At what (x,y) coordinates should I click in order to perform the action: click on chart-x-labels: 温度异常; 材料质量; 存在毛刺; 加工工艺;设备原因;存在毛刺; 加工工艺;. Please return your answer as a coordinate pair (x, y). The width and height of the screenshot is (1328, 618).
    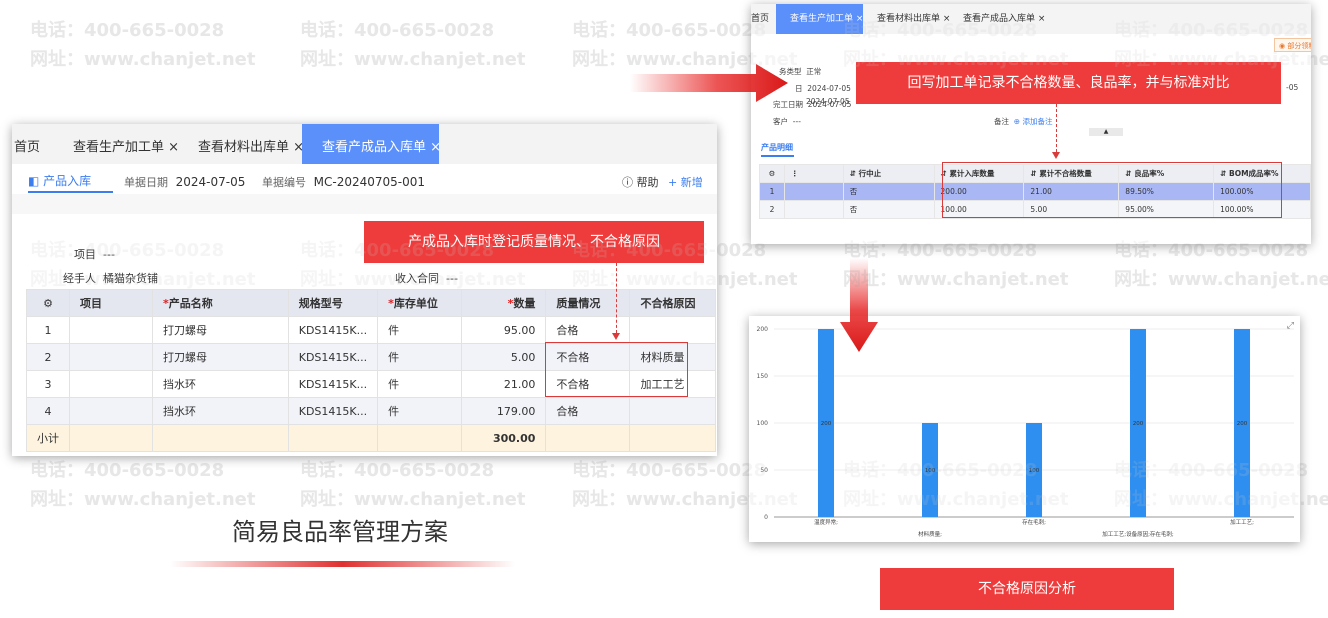
    Looking at the image, I should click on (1034, 528).